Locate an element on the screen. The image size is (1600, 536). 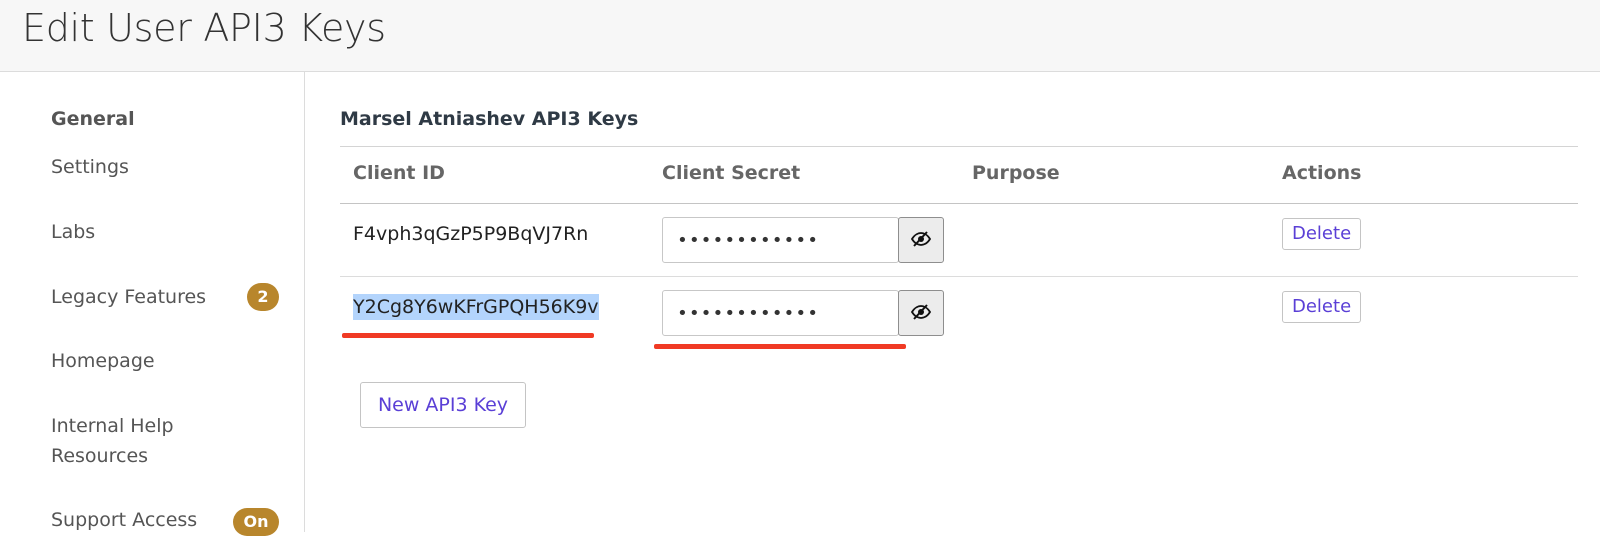
sidebar-item-support-access: Support Access On is located at coordinates (171, 520).